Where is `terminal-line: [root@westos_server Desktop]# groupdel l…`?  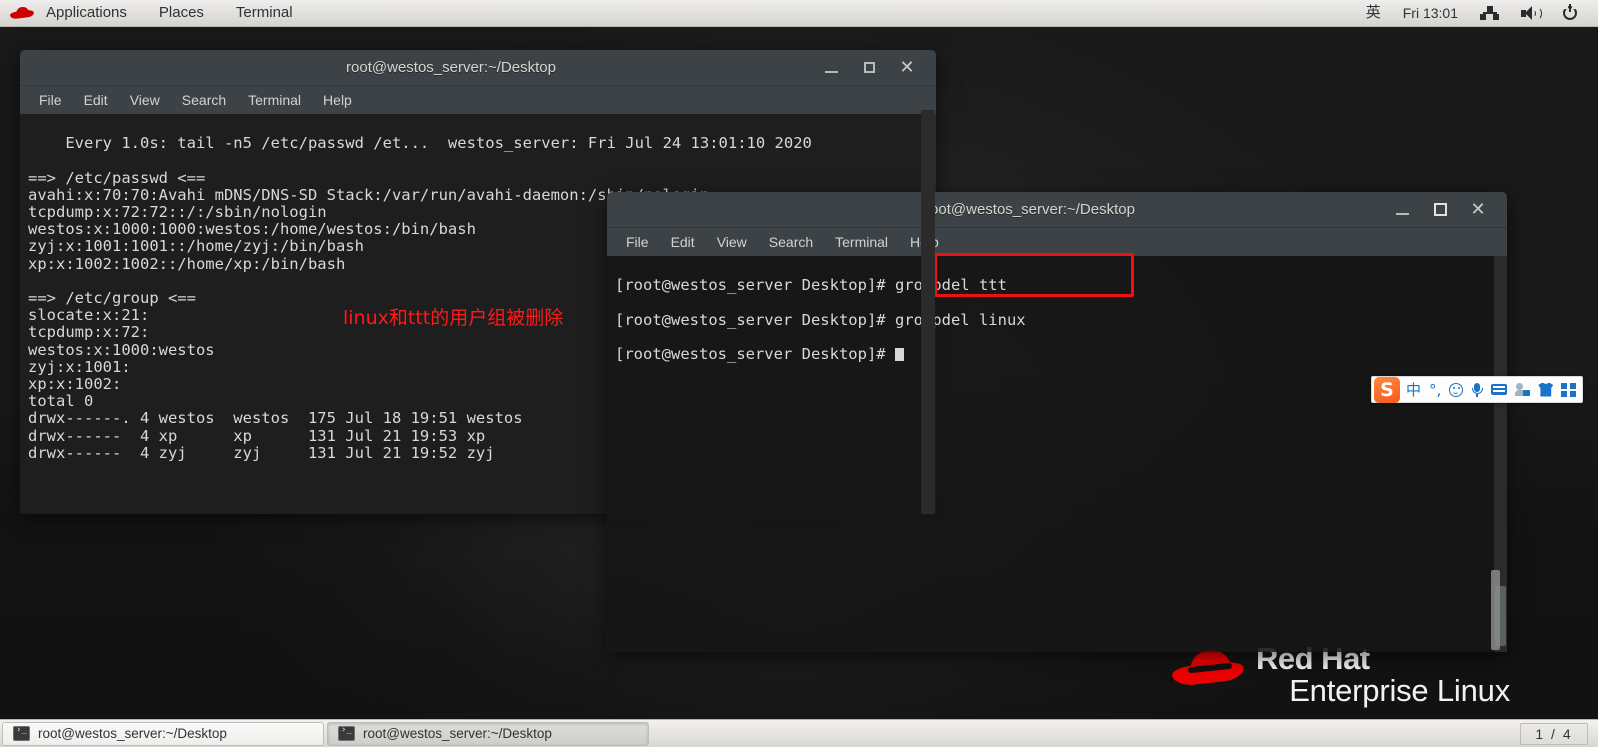 terminal-line: [root@westos_server Desktop]# groupdel l… is located at coordinates (1058, 319).